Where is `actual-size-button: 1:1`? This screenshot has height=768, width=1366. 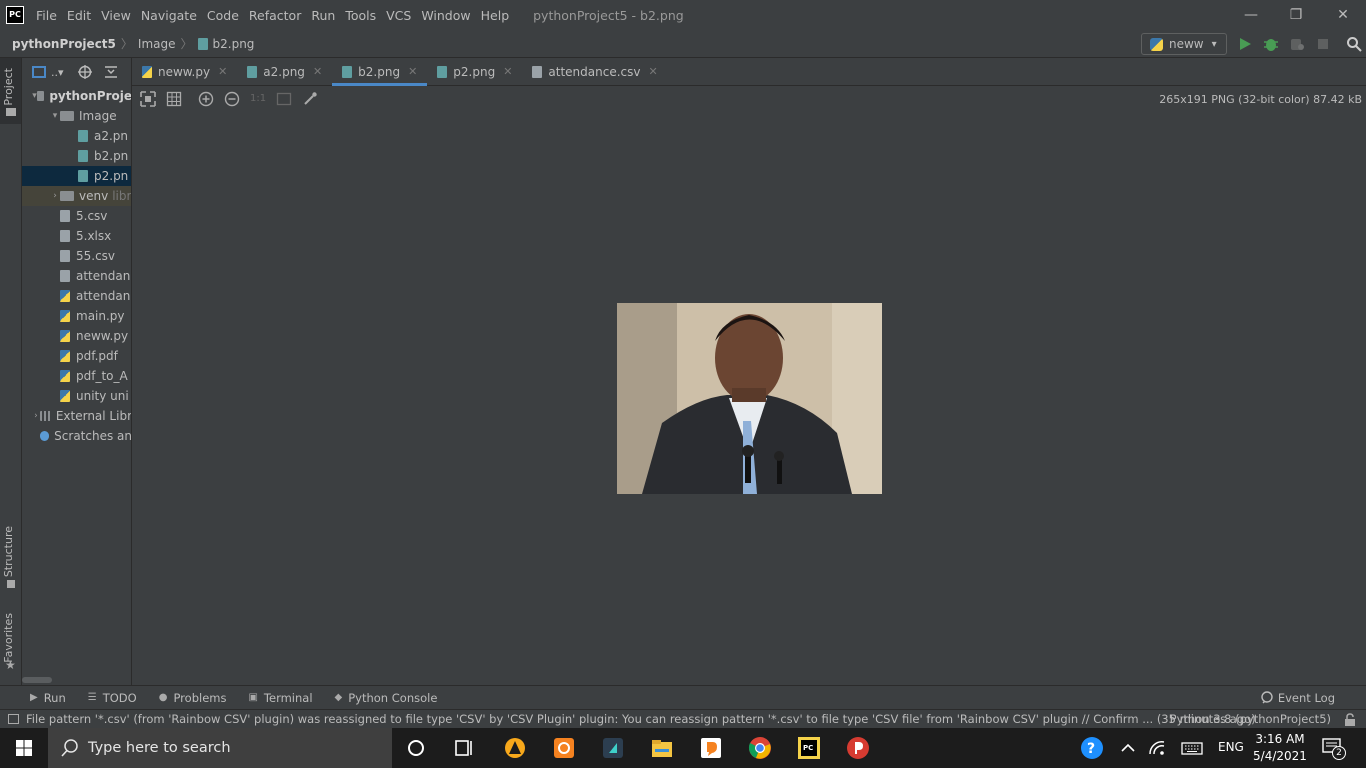
actual-size-button: 1:1 is located at coordinates (258, 99).